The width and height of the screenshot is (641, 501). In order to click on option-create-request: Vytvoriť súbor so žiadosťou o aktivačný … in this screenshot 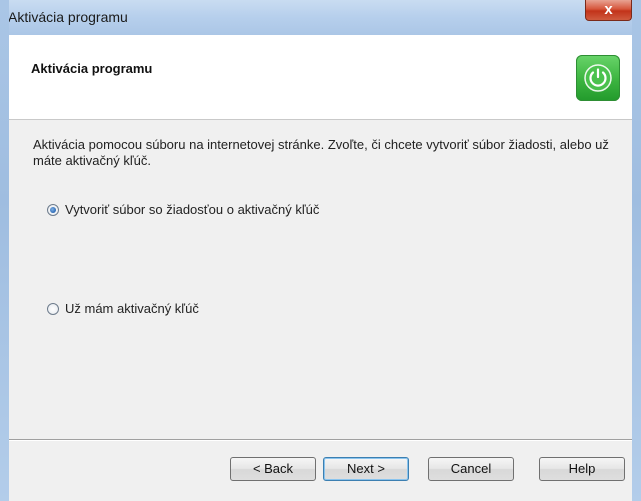, I will do `click(183, 209)`.